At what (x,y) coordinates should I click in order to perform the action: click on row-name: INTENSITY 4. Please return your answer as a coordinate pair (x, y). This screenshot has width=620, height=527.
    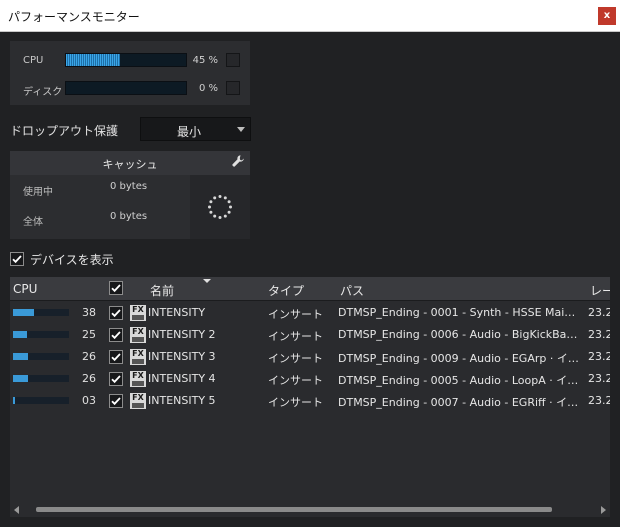
    Looking at the image, I should click on (182, 378).